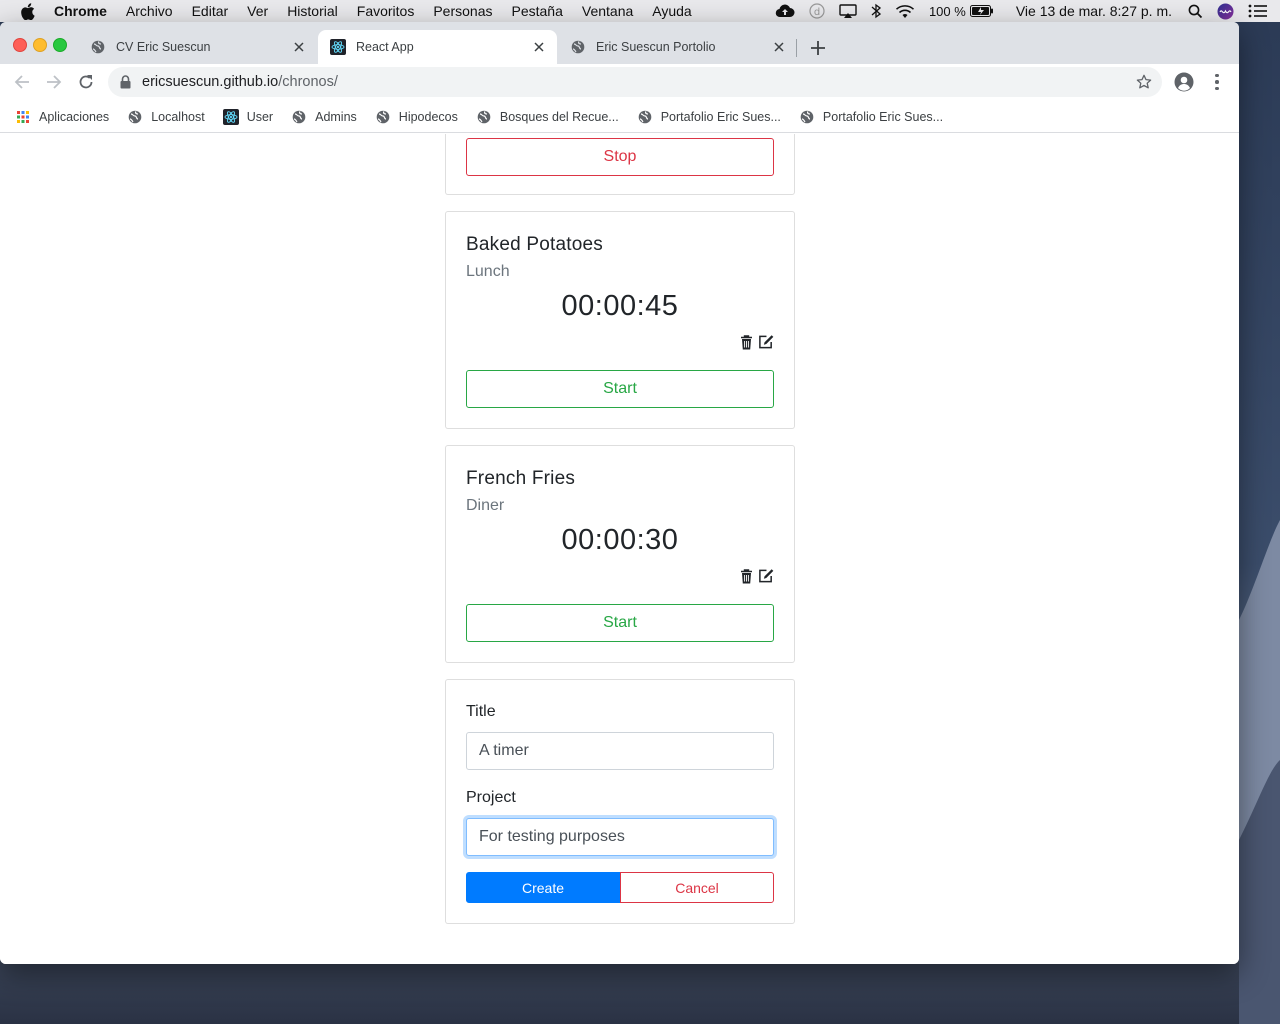 This screenshot has width=1280, height=1024. I want to click on bookmark-label: Aplicaciones, so click(74, 116).